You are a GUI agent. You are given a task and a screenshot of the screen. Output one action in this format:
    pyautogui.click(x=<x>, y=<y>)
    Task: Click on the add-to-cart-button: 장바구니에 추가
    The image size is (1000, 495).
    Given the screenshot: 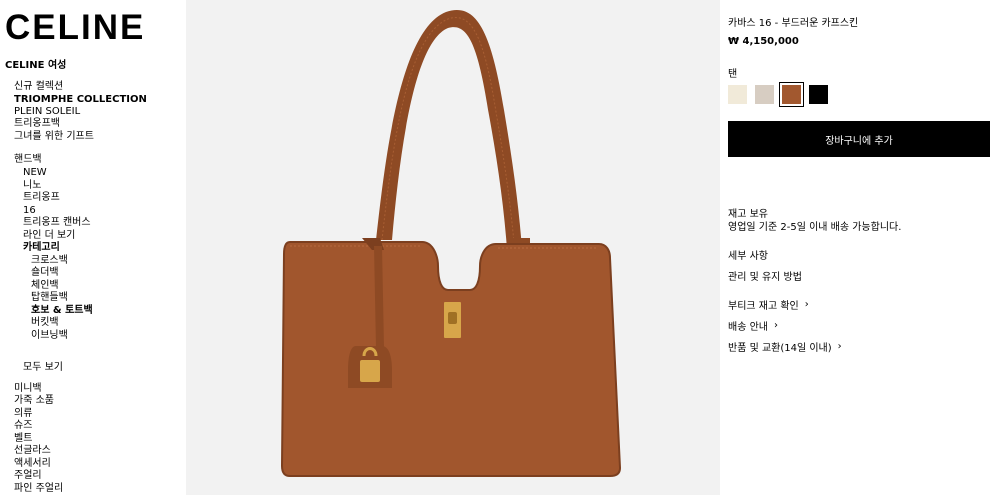 What is the action you would take?
    pyautogui.click(x=859, y=139)
    